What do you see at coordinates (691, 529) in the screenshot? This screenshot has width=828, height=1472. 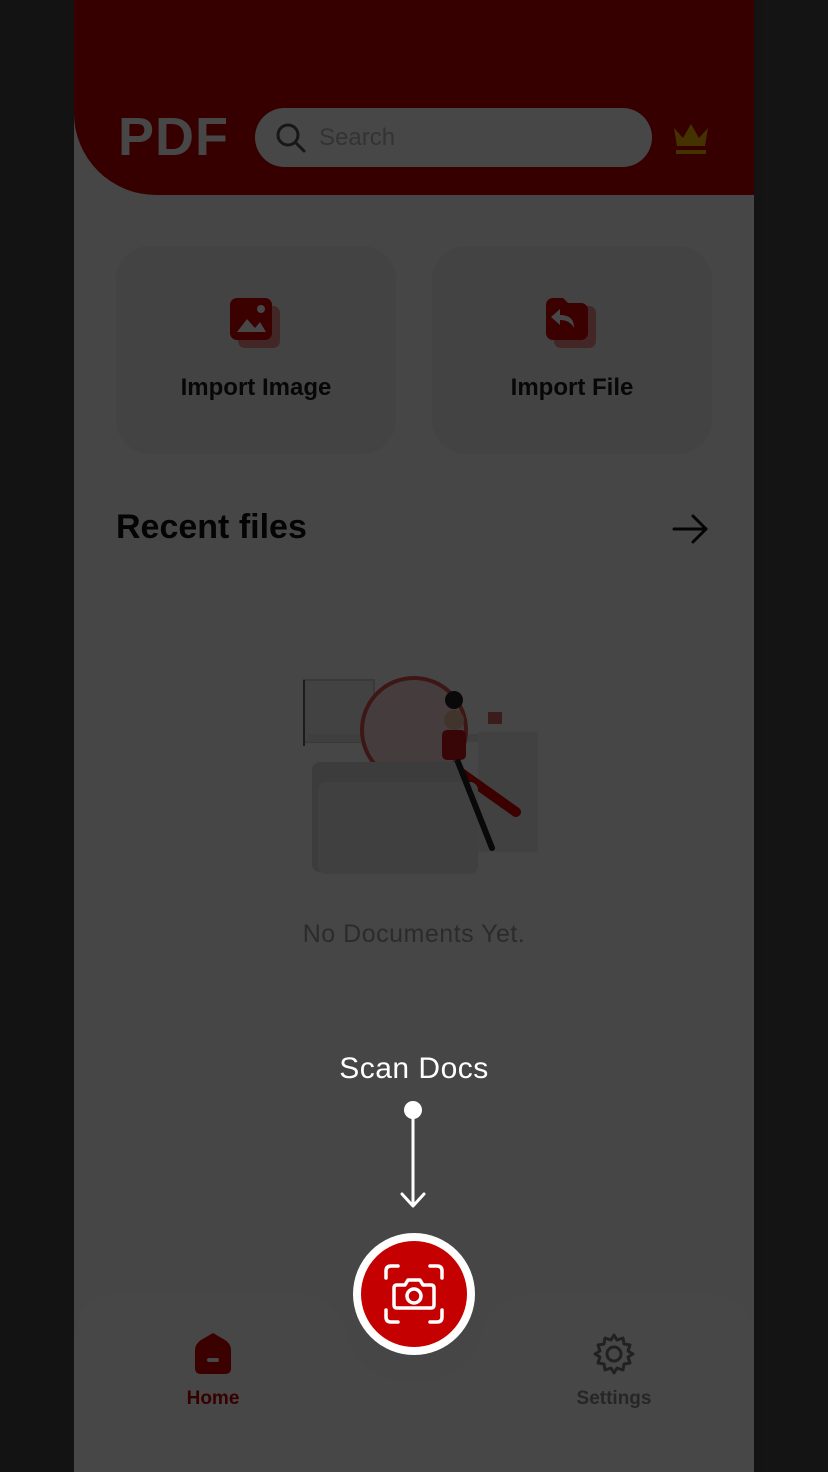 I see `arrow-right-icon` at bounding box center [691, 529].